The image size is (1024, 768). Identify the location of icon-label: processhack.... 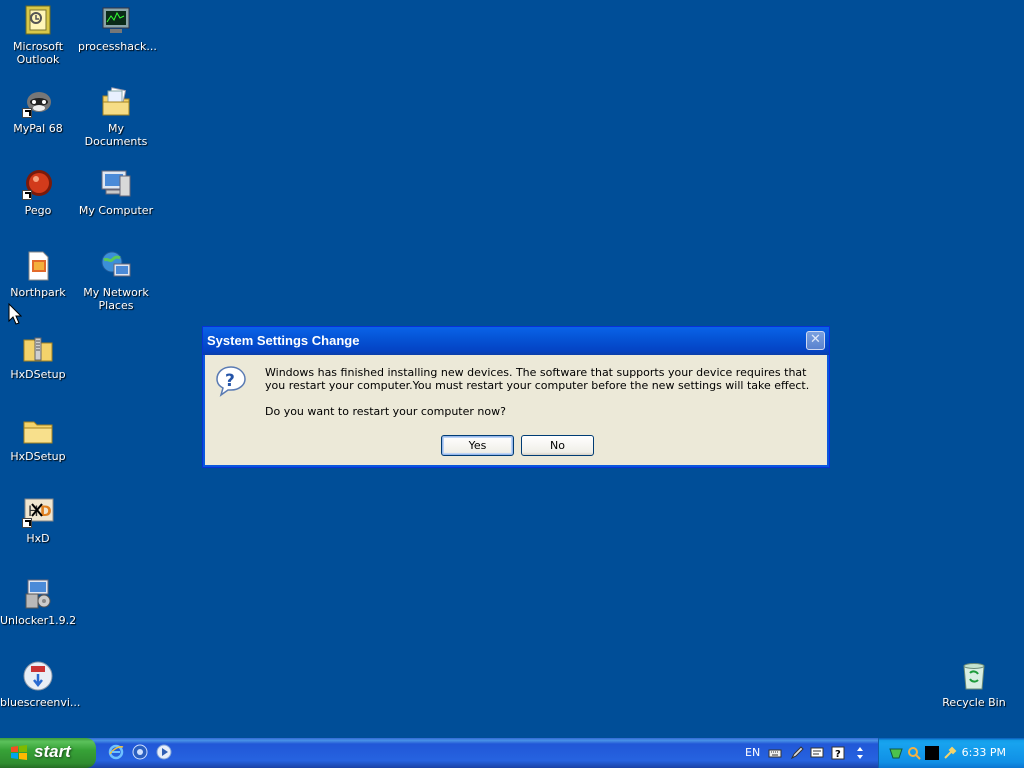
(117, 46).